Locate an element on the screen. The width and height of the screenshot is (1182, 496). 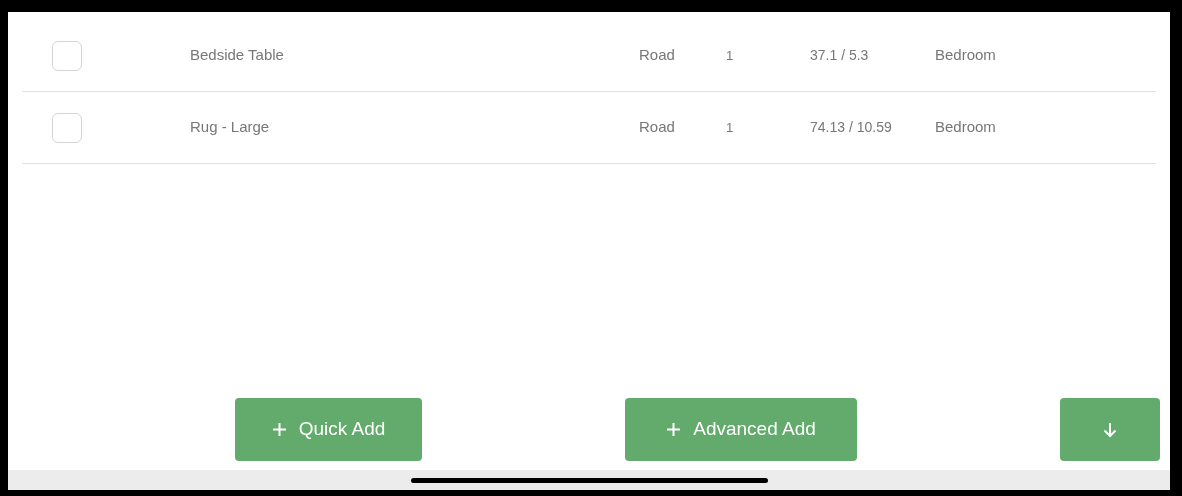
add-button: Advanced Add is located at coordinates (741, 429).